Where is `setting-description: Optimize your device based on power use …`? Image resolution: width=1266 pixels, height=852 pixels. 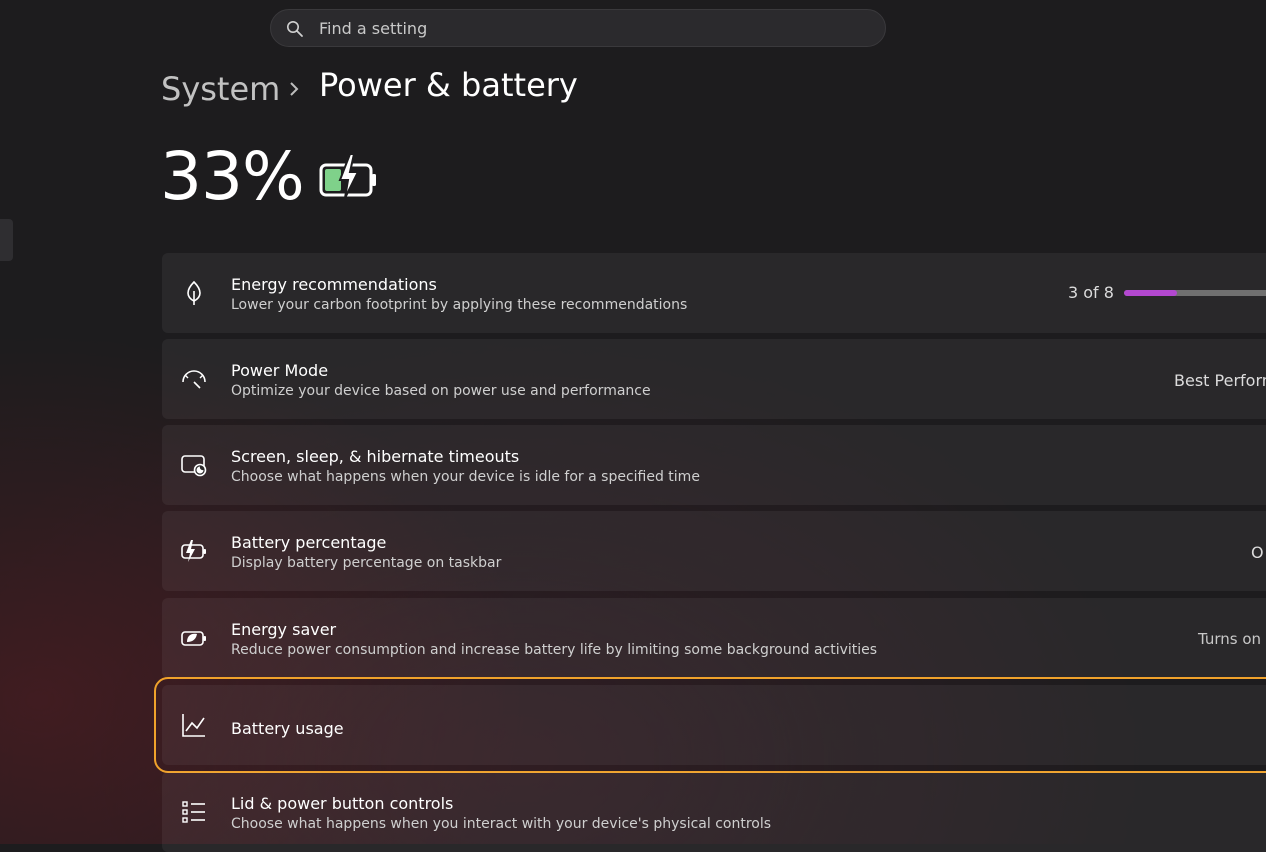
setting-description: Optimize your device based on power use … is located at coordinates (441, 391).